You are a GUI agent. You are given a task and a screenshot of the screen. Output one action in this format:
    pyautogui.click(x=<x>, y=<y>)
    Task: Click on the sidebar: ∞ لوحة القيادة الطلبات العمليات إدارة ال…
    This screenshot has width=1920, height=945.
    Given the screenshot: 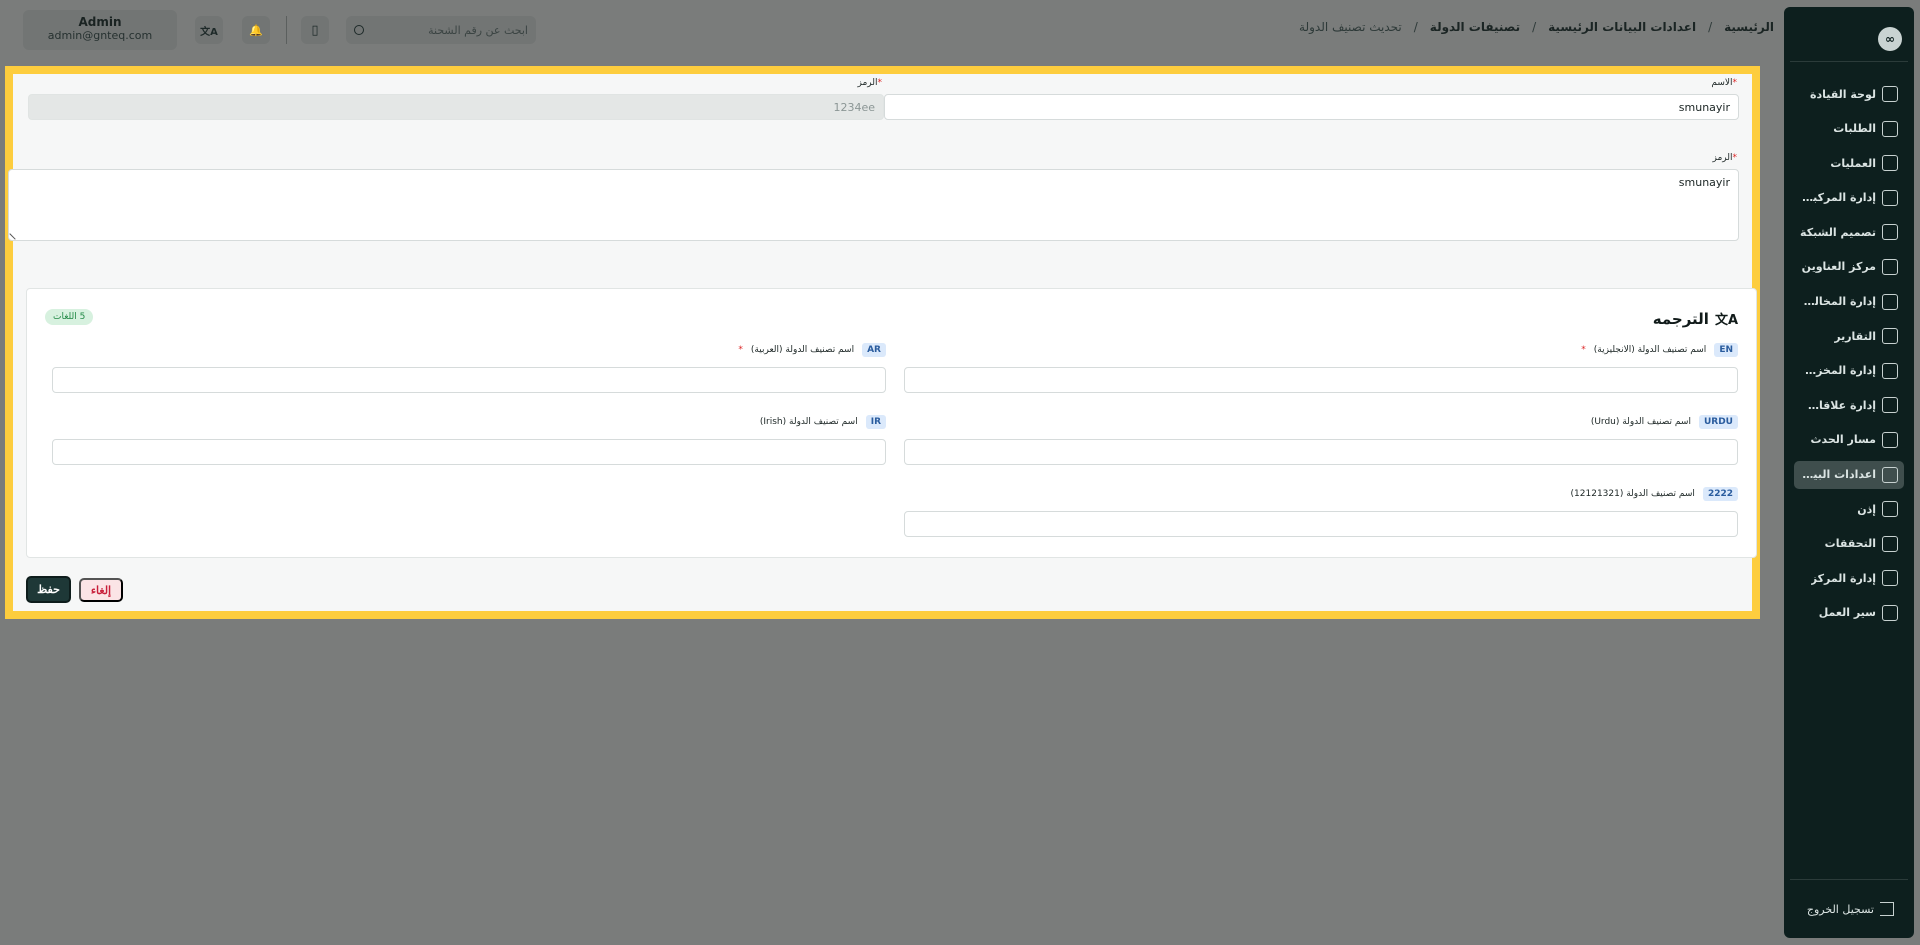 What is the action you would take?
    pyautogui.click(x=1849, y=472)
    